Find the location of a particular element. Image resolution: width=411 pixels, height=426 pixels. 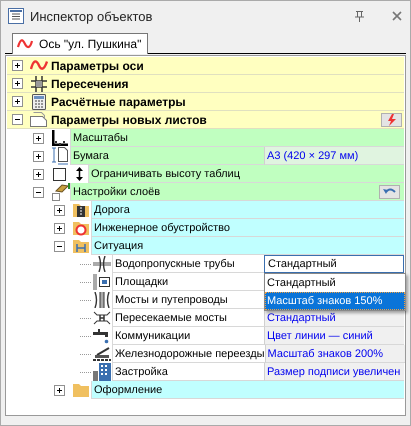

property-value: А3 (420 × 297 мм) is located at coordinates (334, 156).